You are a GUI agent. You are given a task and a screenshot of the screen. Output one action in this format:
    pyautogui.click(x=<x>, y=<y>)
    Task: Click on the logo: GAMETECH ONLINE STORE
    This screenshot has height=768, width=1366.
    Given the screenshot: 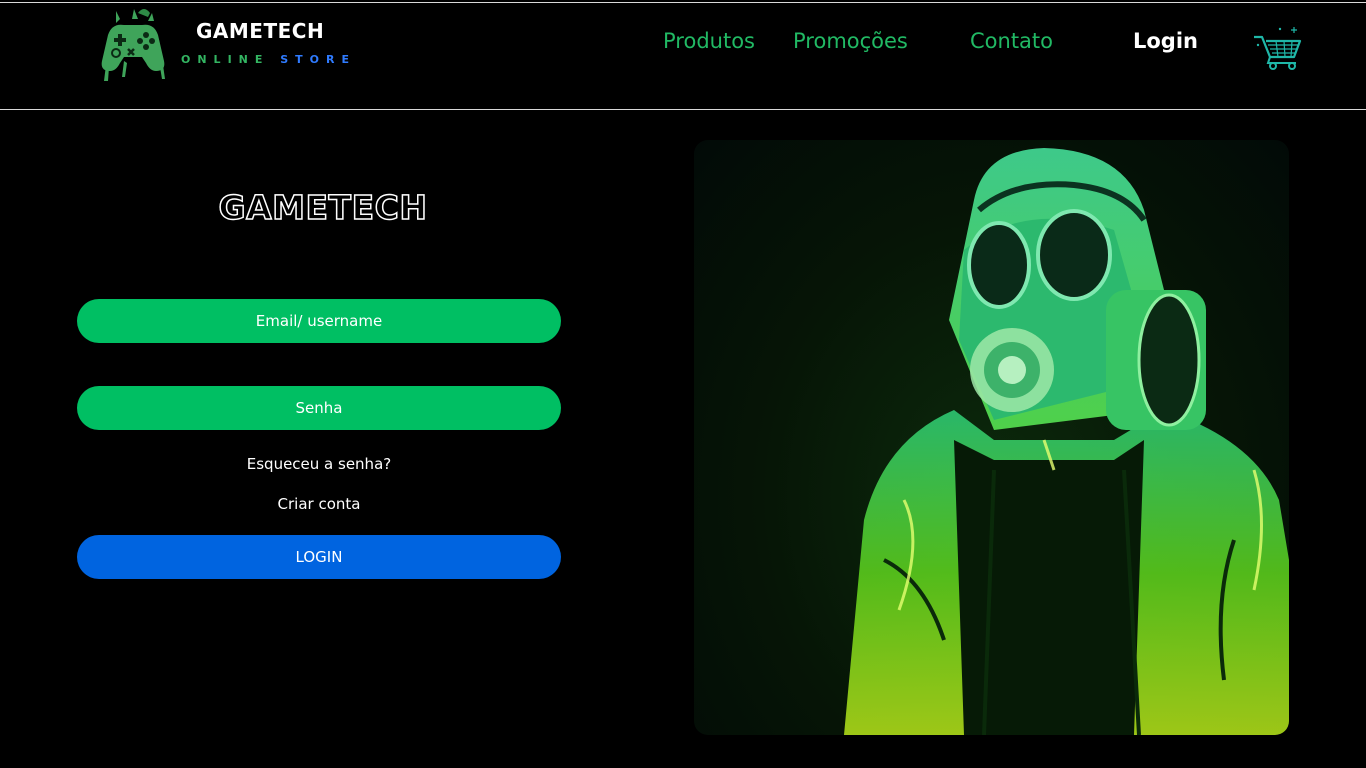 What is the action you would take?
    pyautogui.click(x=227, y=45)
    